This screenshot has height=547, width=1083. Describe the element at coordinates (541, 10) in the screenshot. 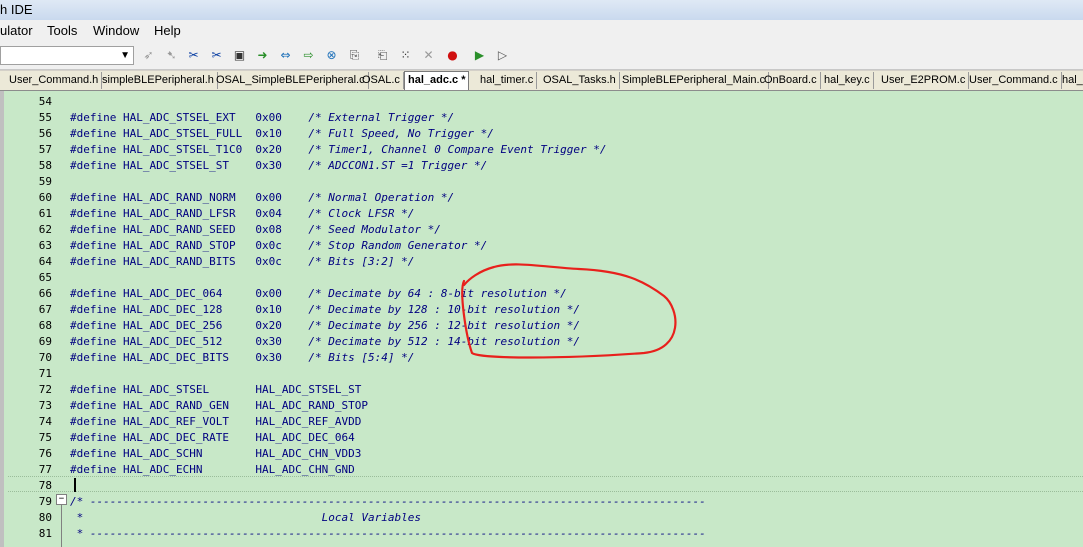

I see `title-bar: h IDE` at that location.